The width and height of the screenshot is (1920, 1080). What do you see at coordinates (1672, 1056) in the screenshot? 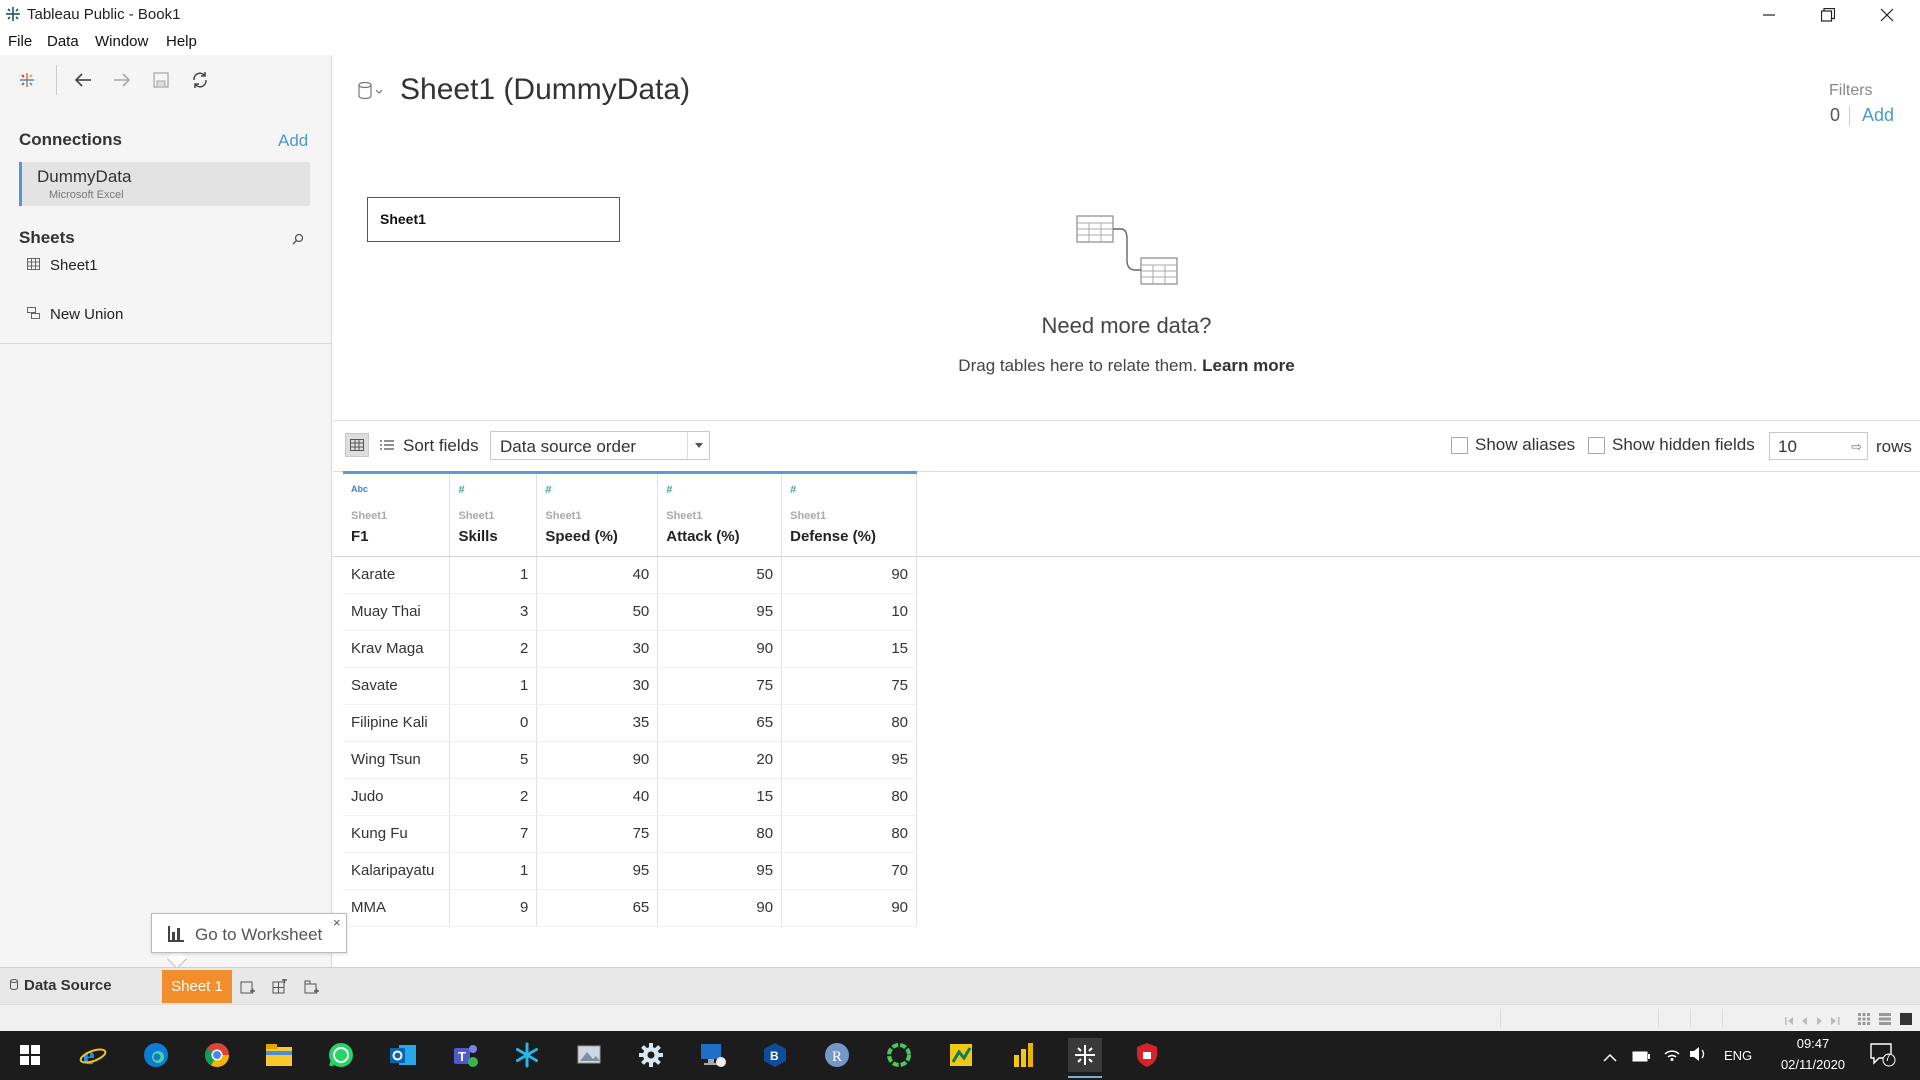
I see `wifi-icon` at bounding box center [1672, 1056].